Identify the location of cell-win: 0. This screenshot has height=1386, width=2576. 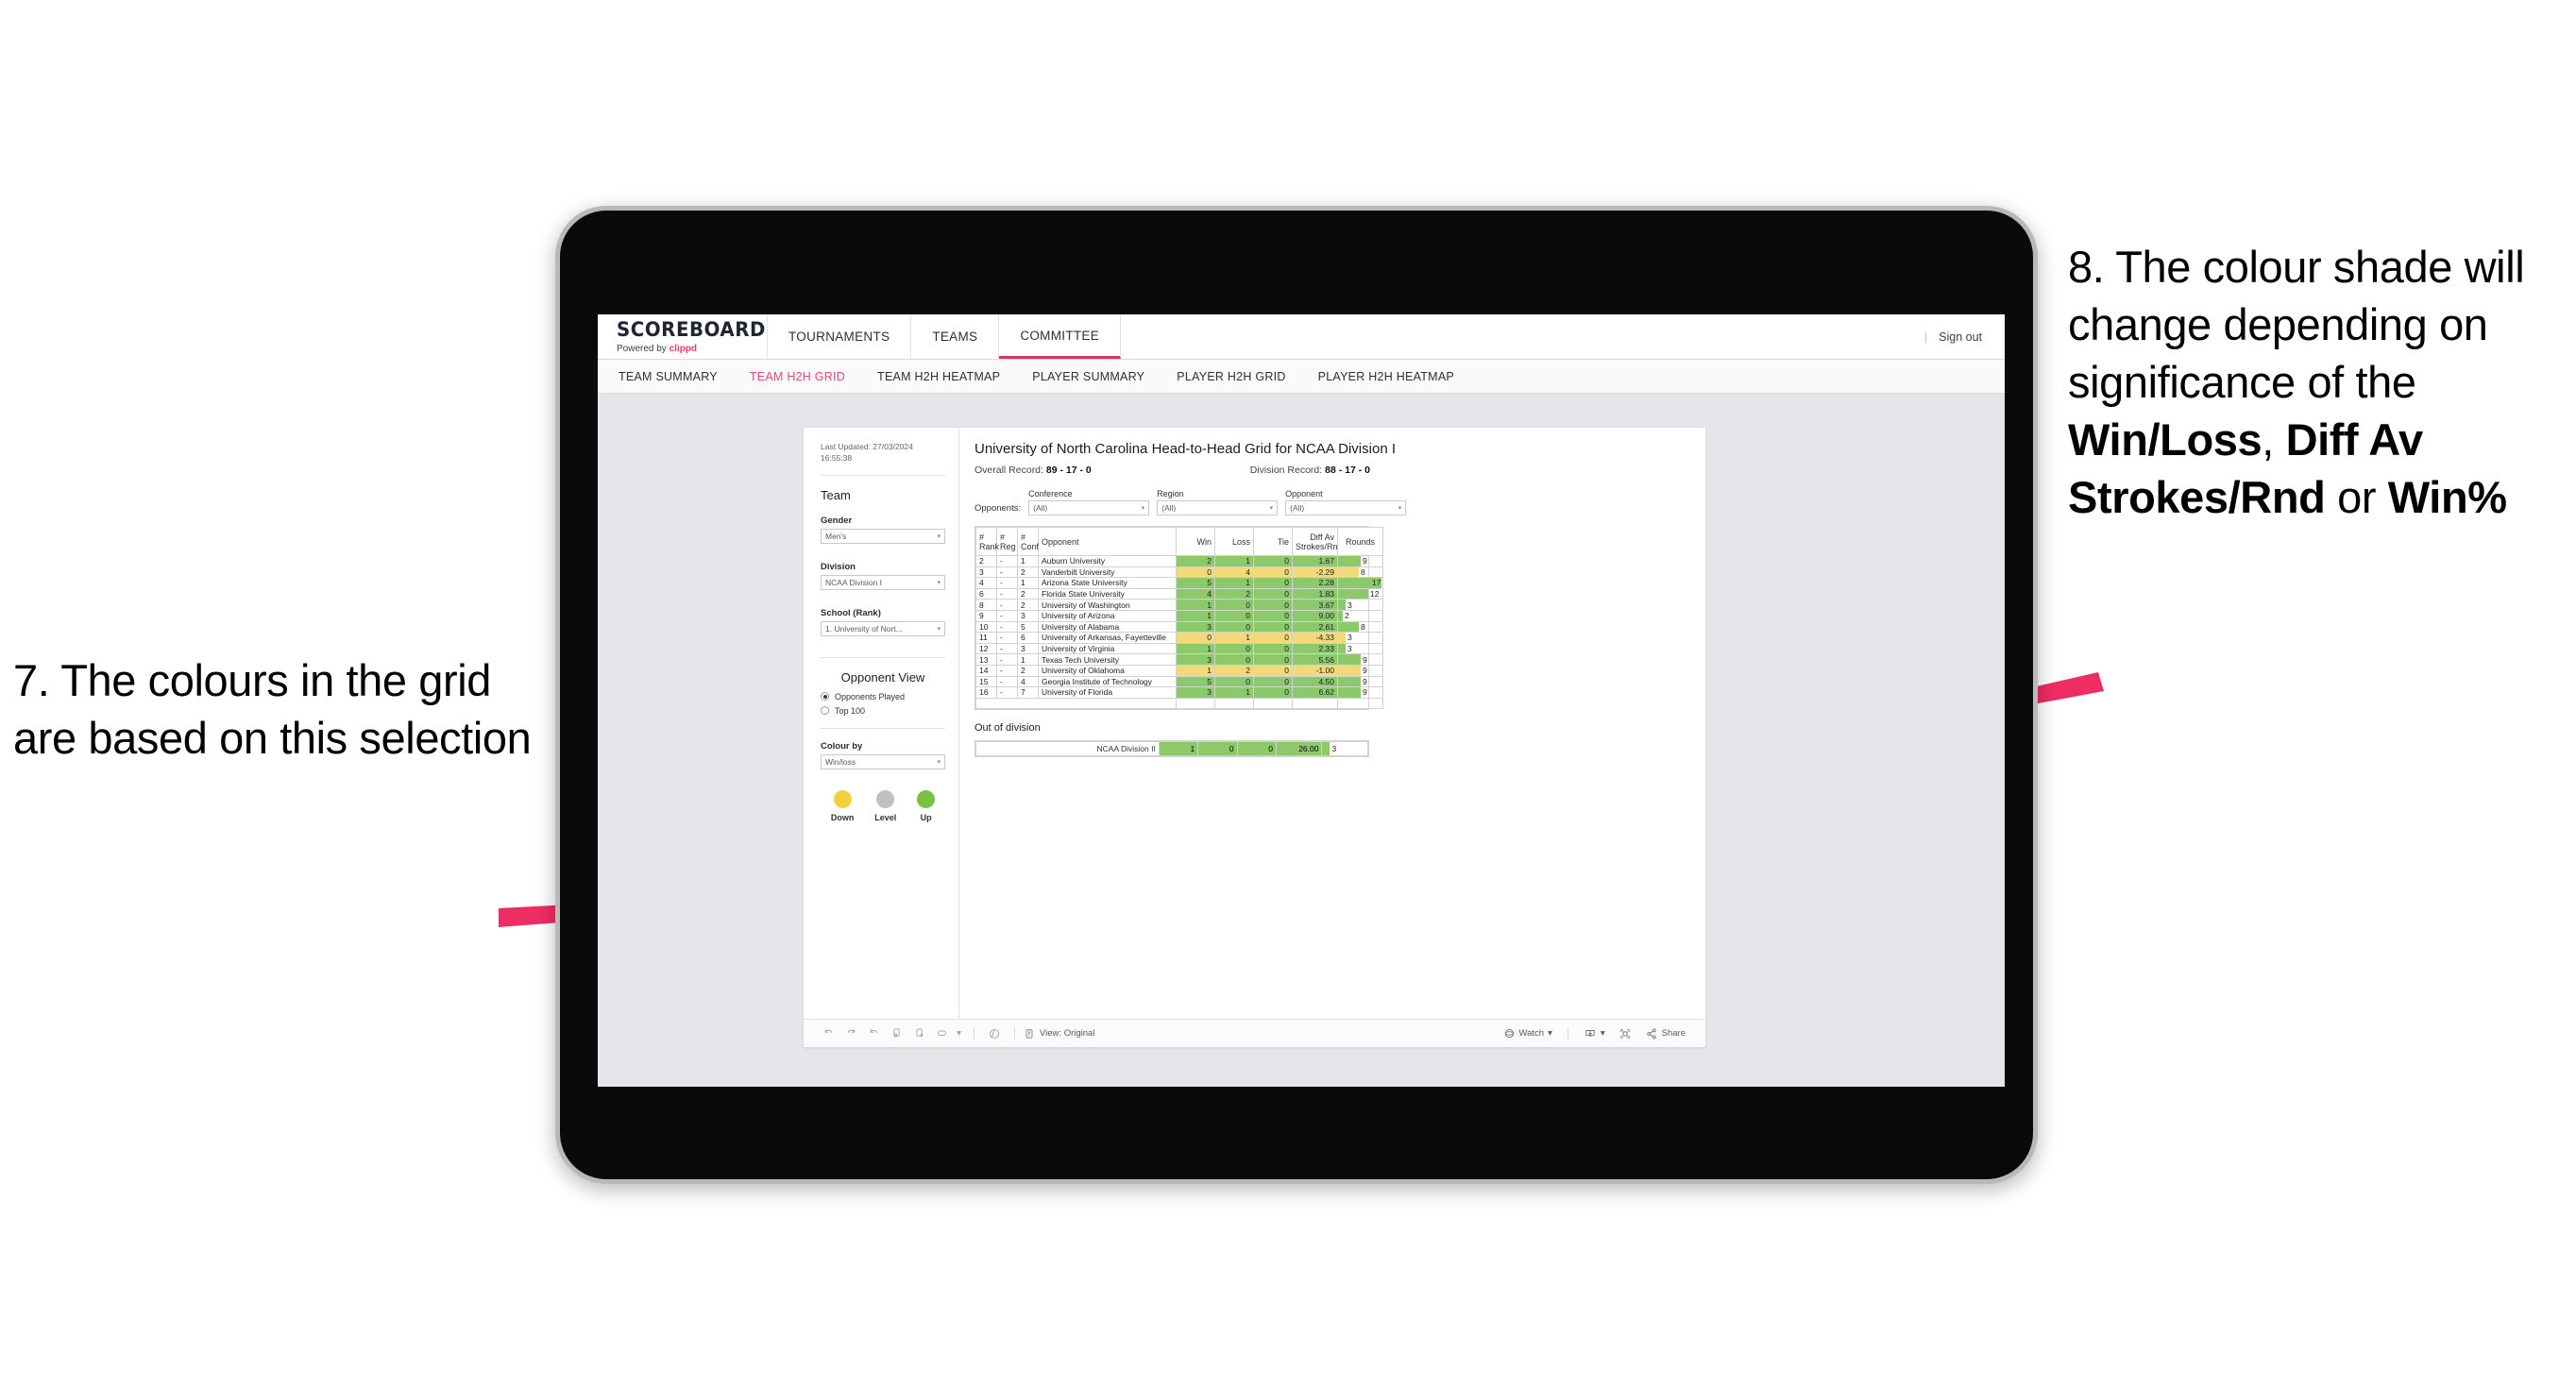
(1195, 572).